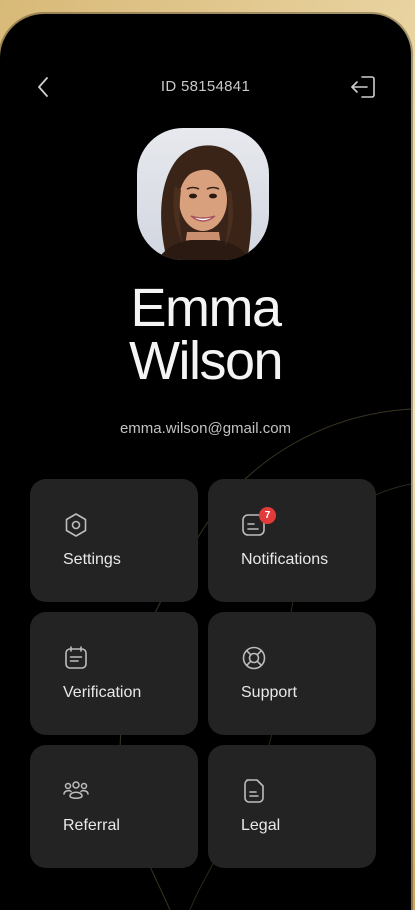 Image resolution: width=415 pixels, height=910 pixels. Describe the element at coordinates (76, 790) in the screenshot. I see `referral-icon` at that location.